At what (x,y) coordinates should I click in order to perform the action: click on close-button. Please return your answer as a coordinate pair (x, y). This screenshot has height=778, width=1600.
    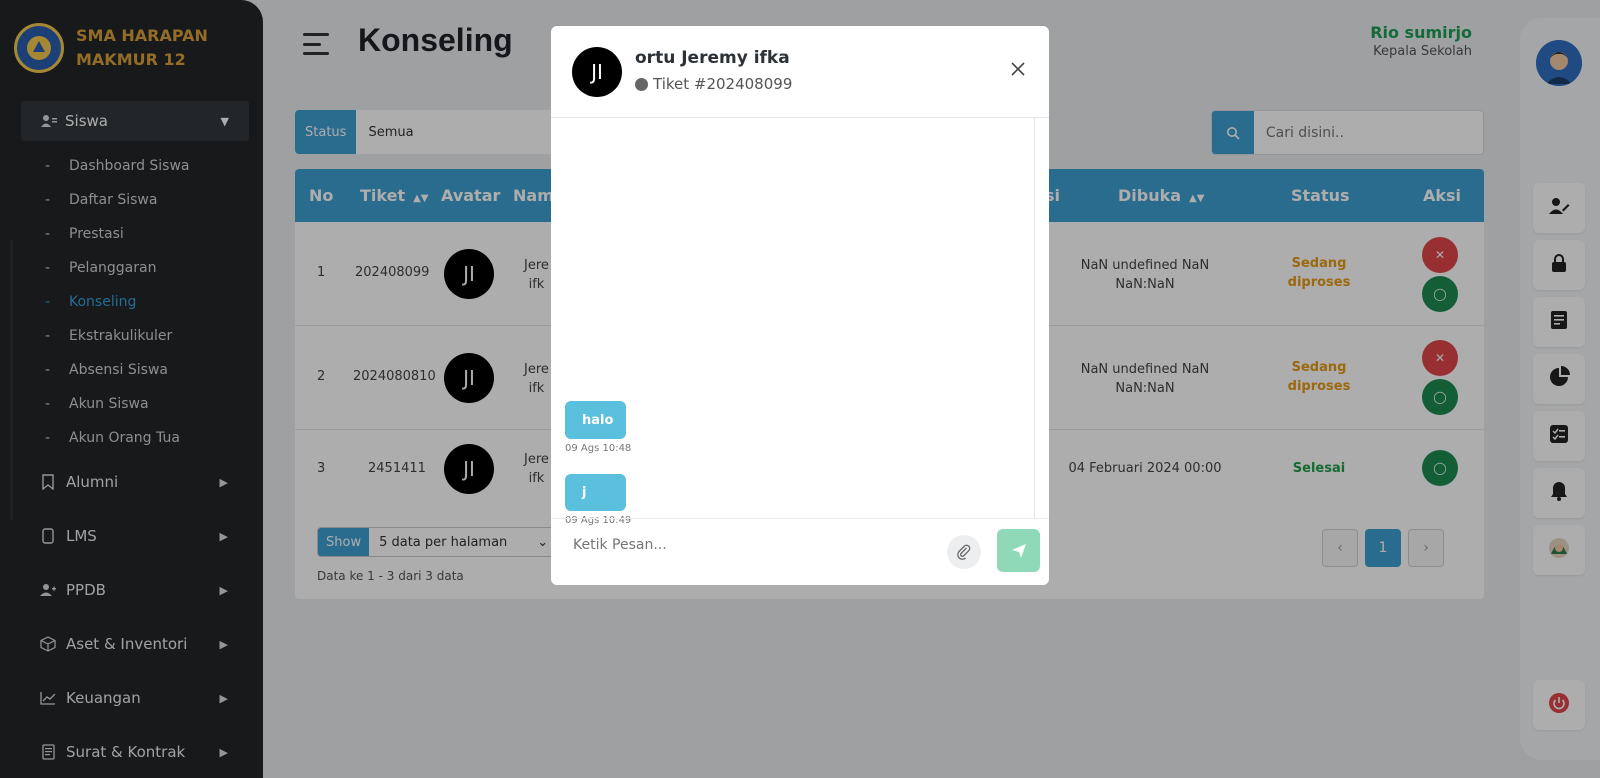
    Looking at the image, I should click on (1018, 69).